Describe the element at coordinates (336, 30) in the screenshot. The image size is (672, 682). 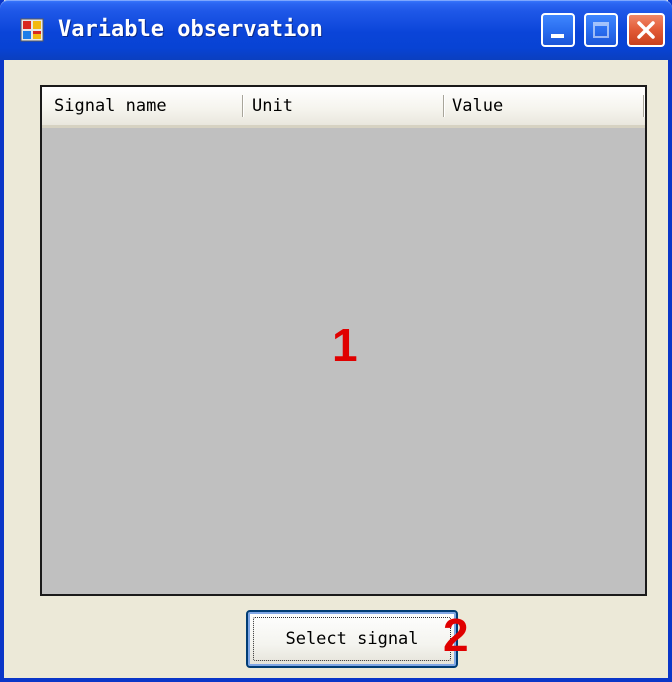
I see `title-bar: Variable observation` at that location.